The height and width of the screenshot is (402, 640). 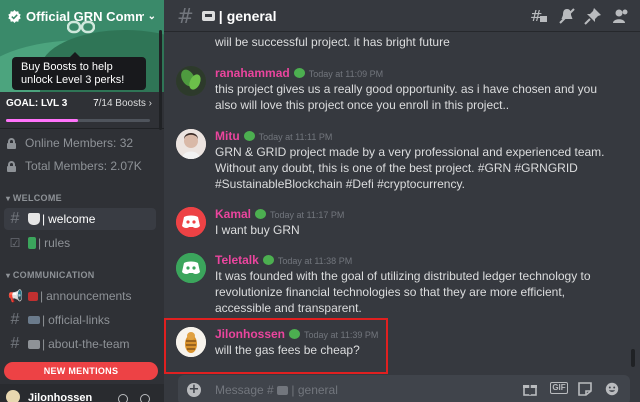 I want to click on pin-icon, so click(x=593, y=16).